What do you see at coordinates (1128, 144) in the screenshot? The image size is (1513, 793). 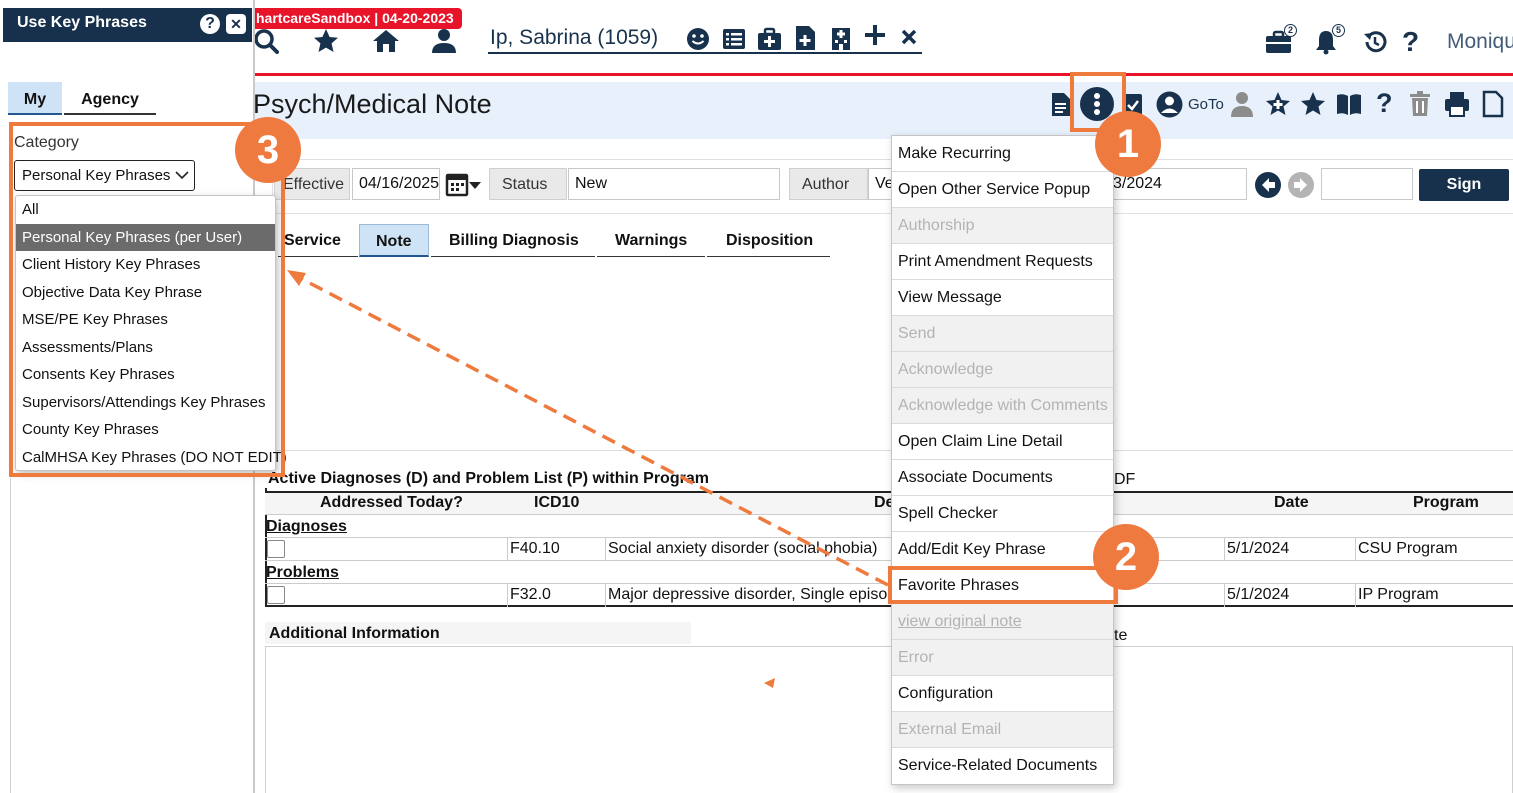 I see `callout-1: 1` at bounding box center [1128, 144].